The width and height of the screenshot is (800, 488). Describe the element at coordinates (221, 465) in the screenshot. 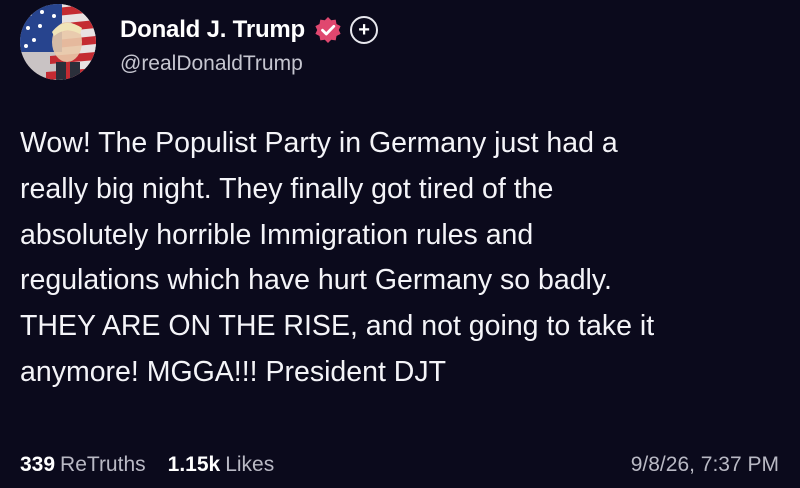

I see `likes-stat: 1.15k Likes` at that location.